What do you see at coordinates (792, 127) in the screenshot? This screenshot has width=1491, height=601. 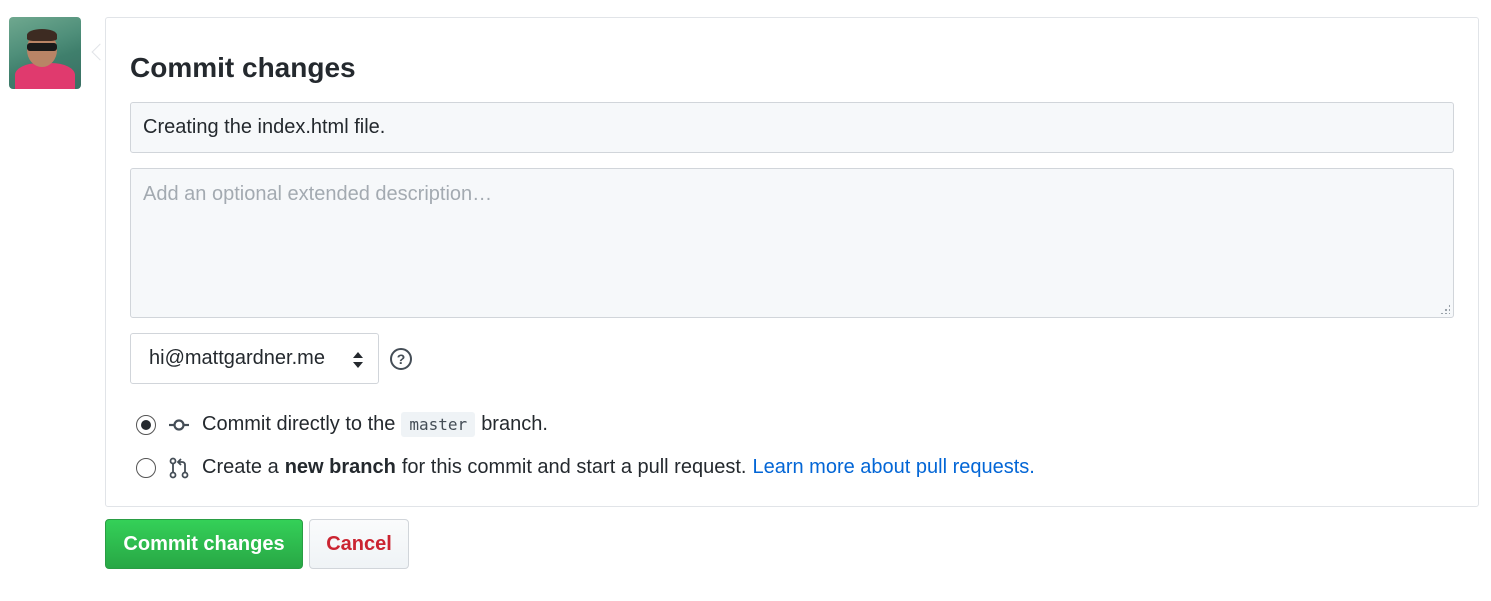 I see `commit-summary-input` at bounding box center [792, 127].